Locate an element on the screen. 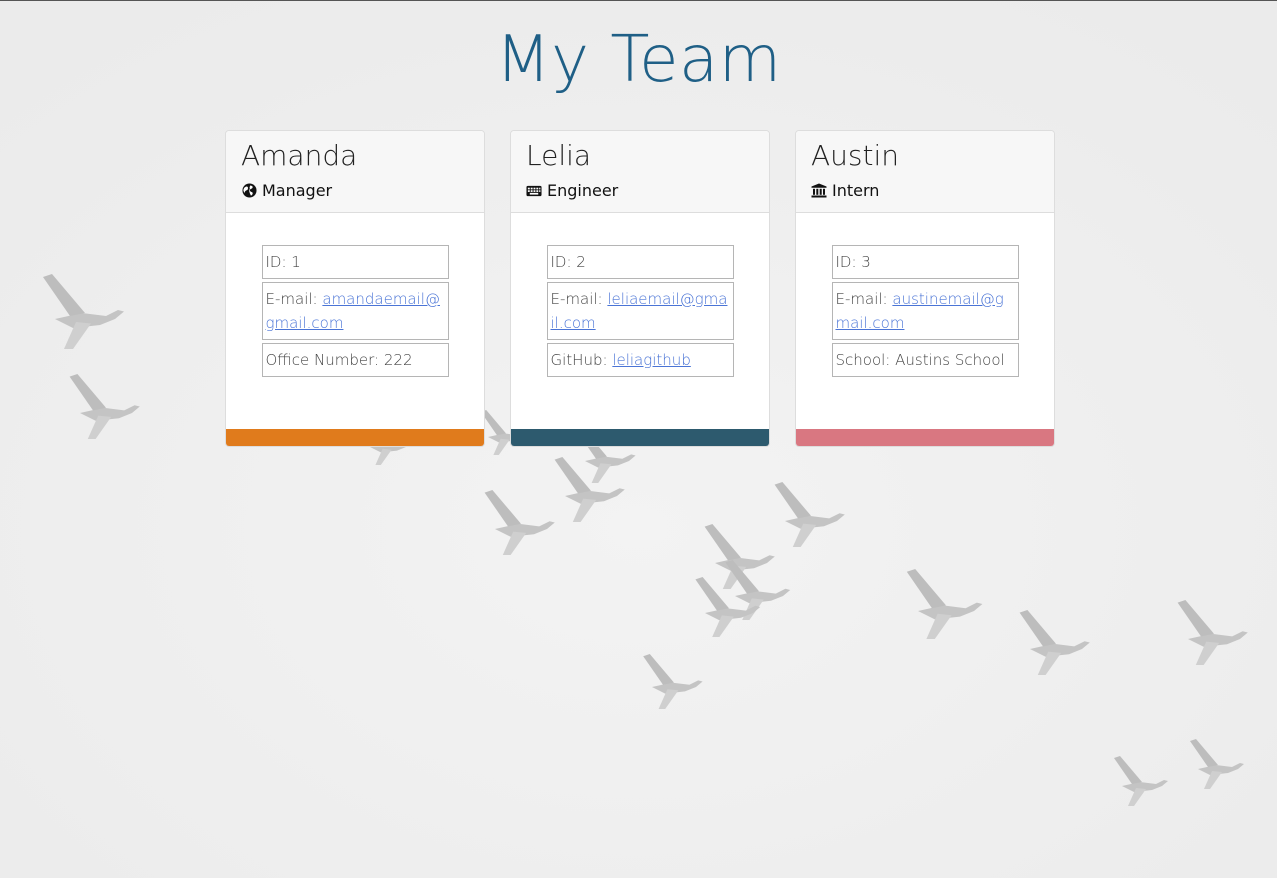 This screenshot has width=1277, height=878. employee-role: Manager is located at coordinates (355, 190).